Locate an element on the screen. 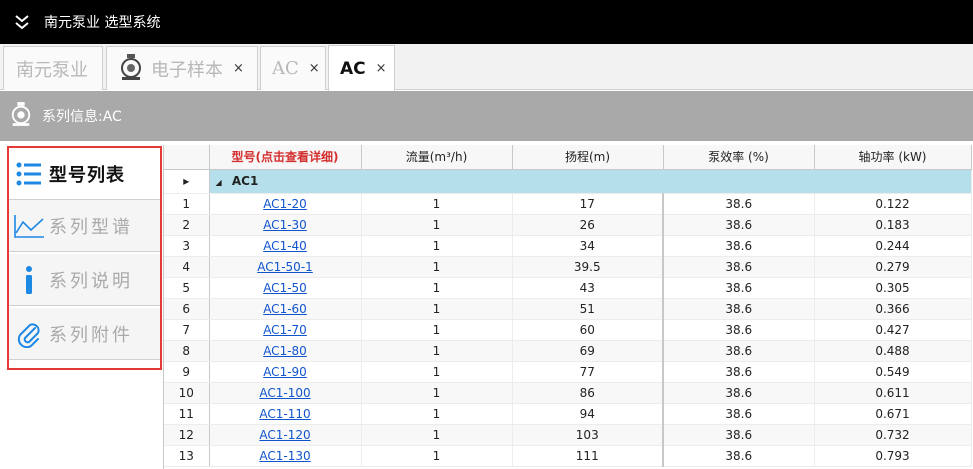 The width and height of the screenshot is (973, 469). sidebar-item-series-description: 系列说明 is located at coordinates (84, 280).